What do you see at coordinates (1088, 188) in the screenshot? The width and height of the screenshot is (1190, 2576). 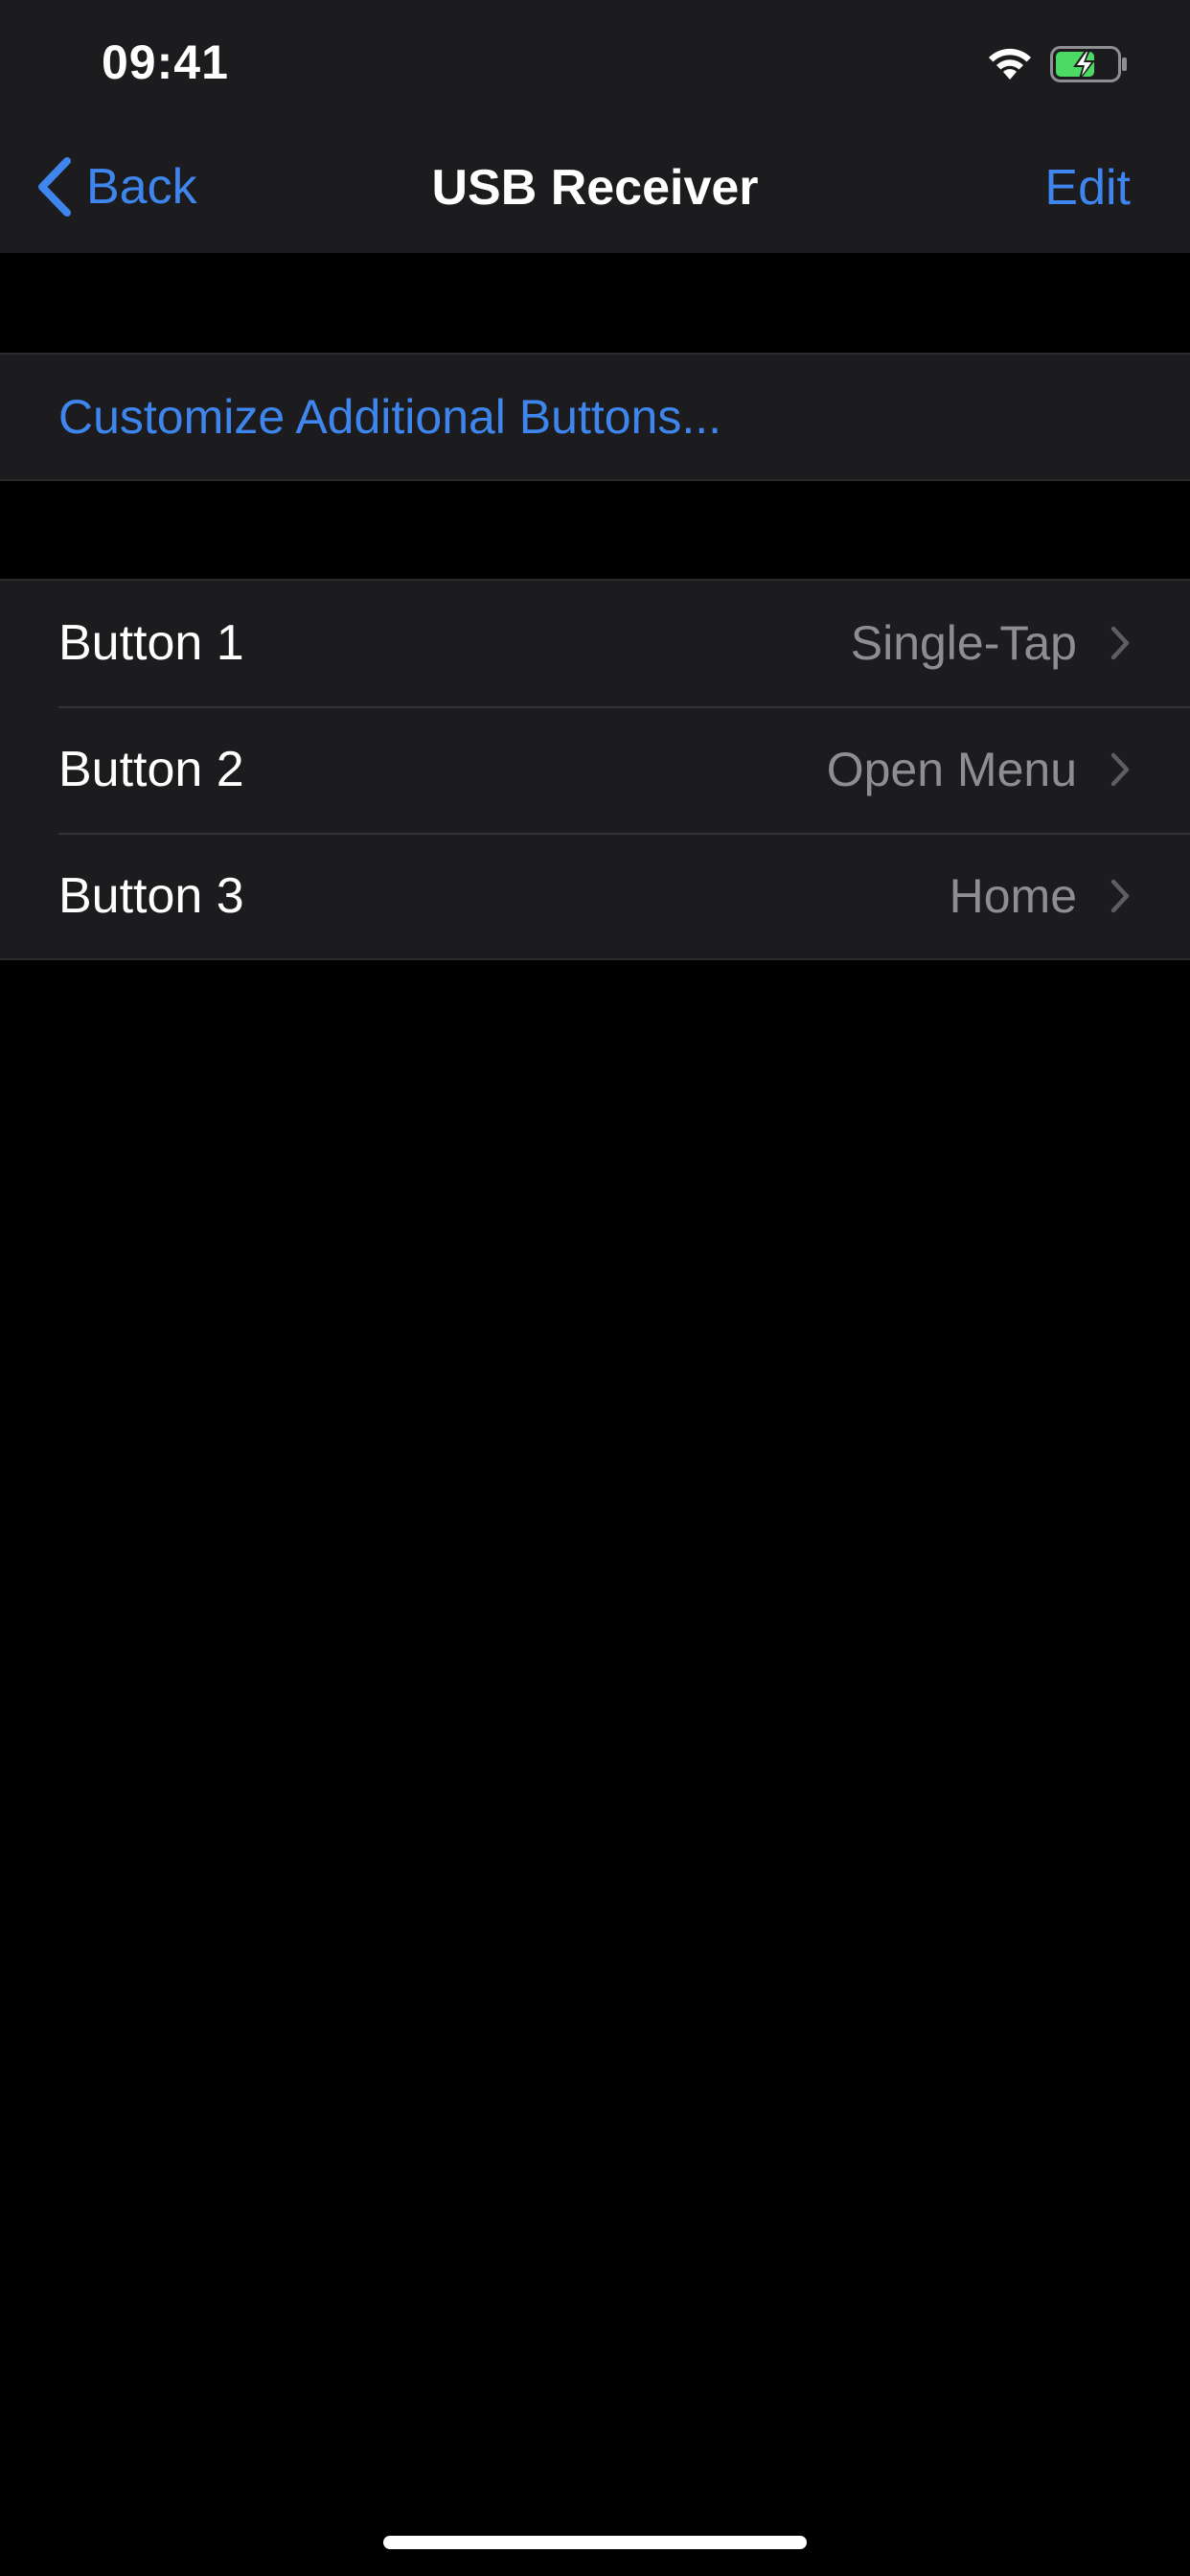 I see `edit-button: Edit` at bounding box center [1088, 188].